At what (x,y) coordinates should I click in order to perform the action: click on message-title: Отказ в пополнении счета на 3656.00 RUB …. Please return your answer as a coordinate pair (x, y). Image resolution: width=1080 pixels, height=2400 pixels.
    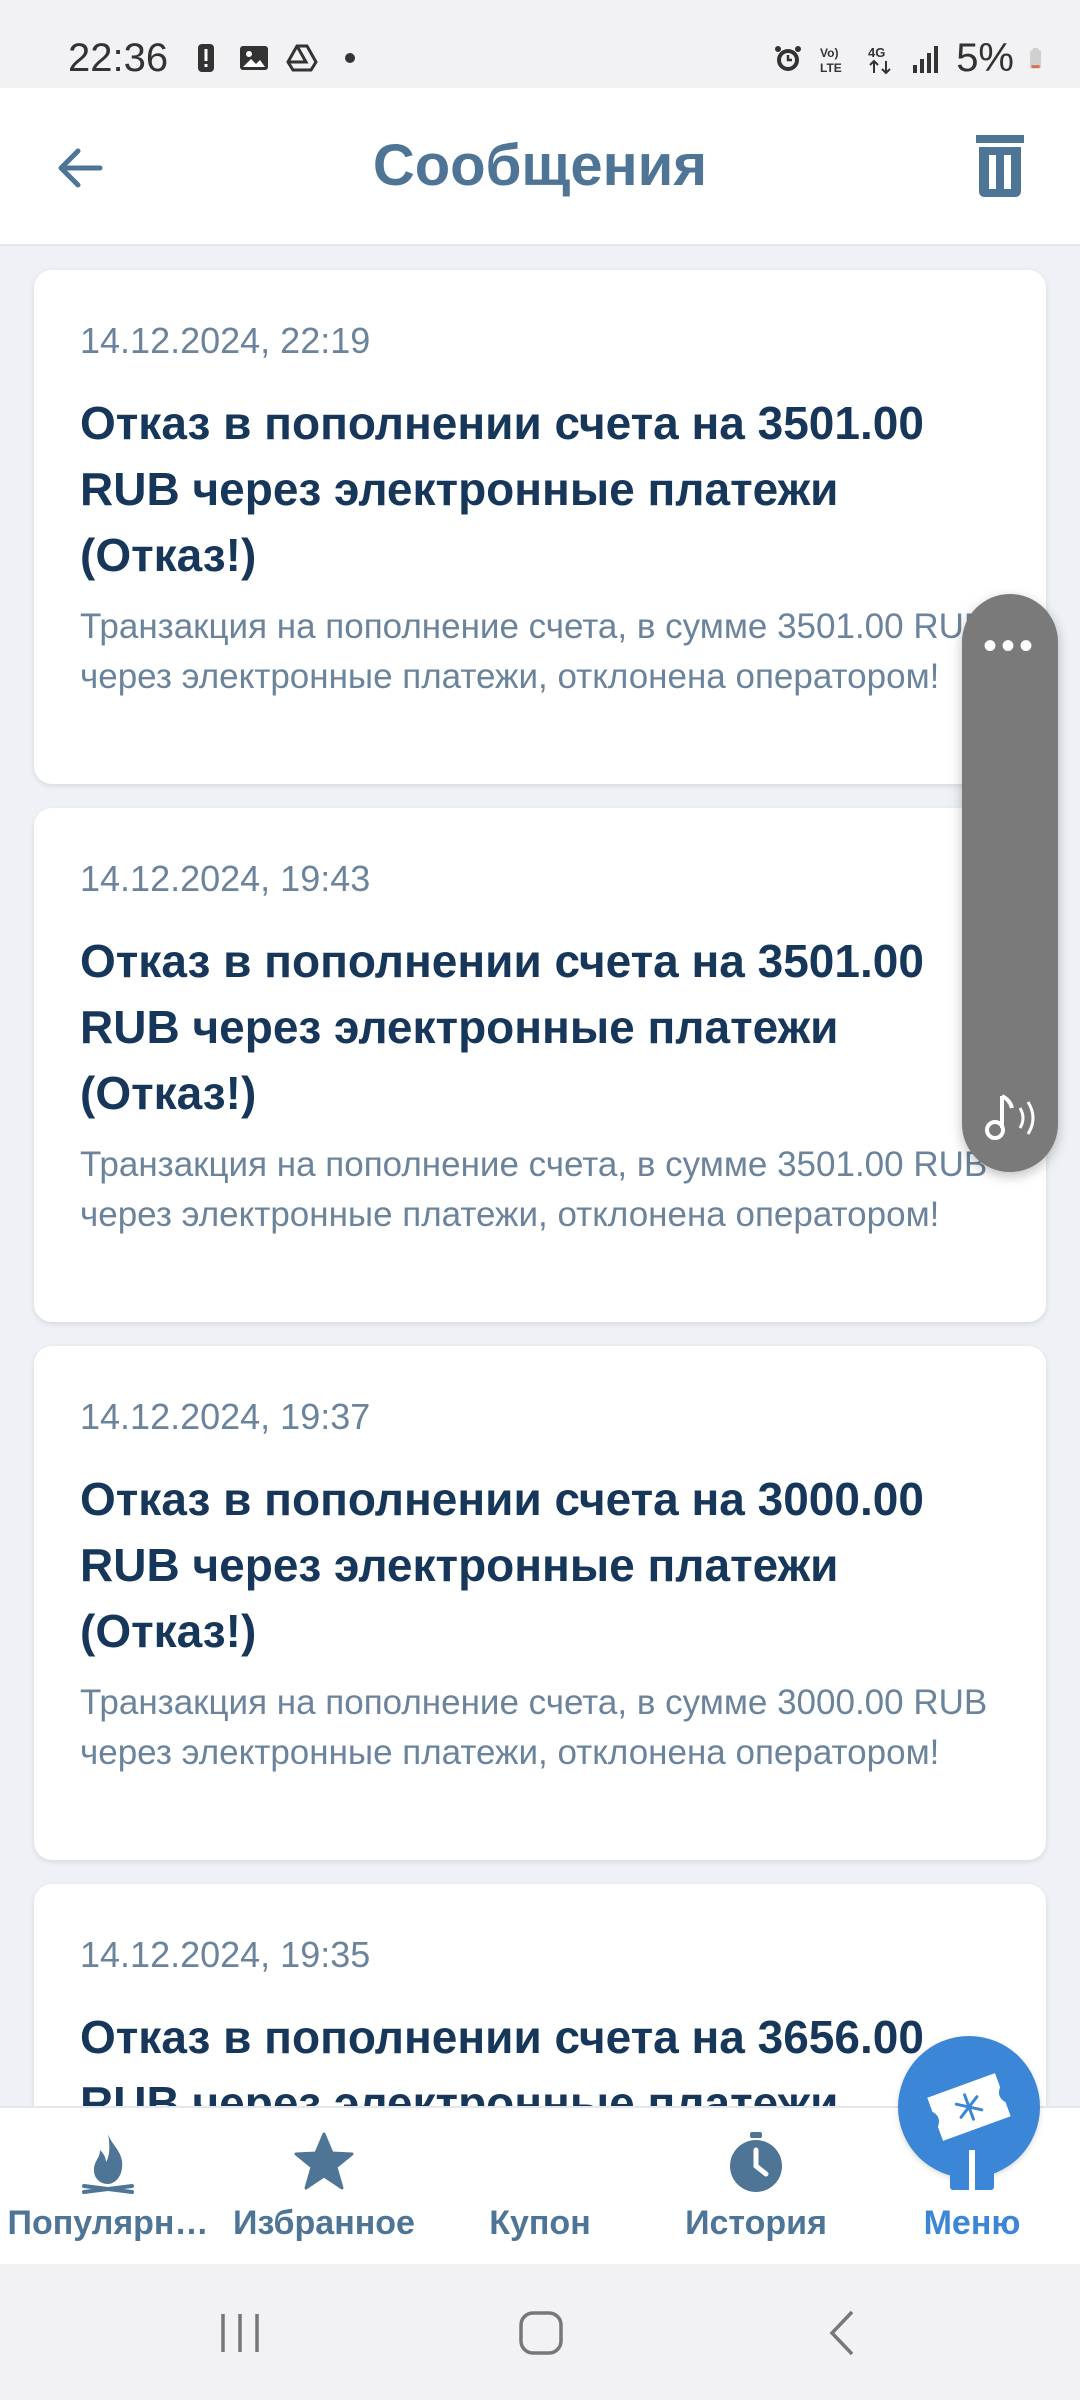
    Looking at the image, I should click on (502, 2058).